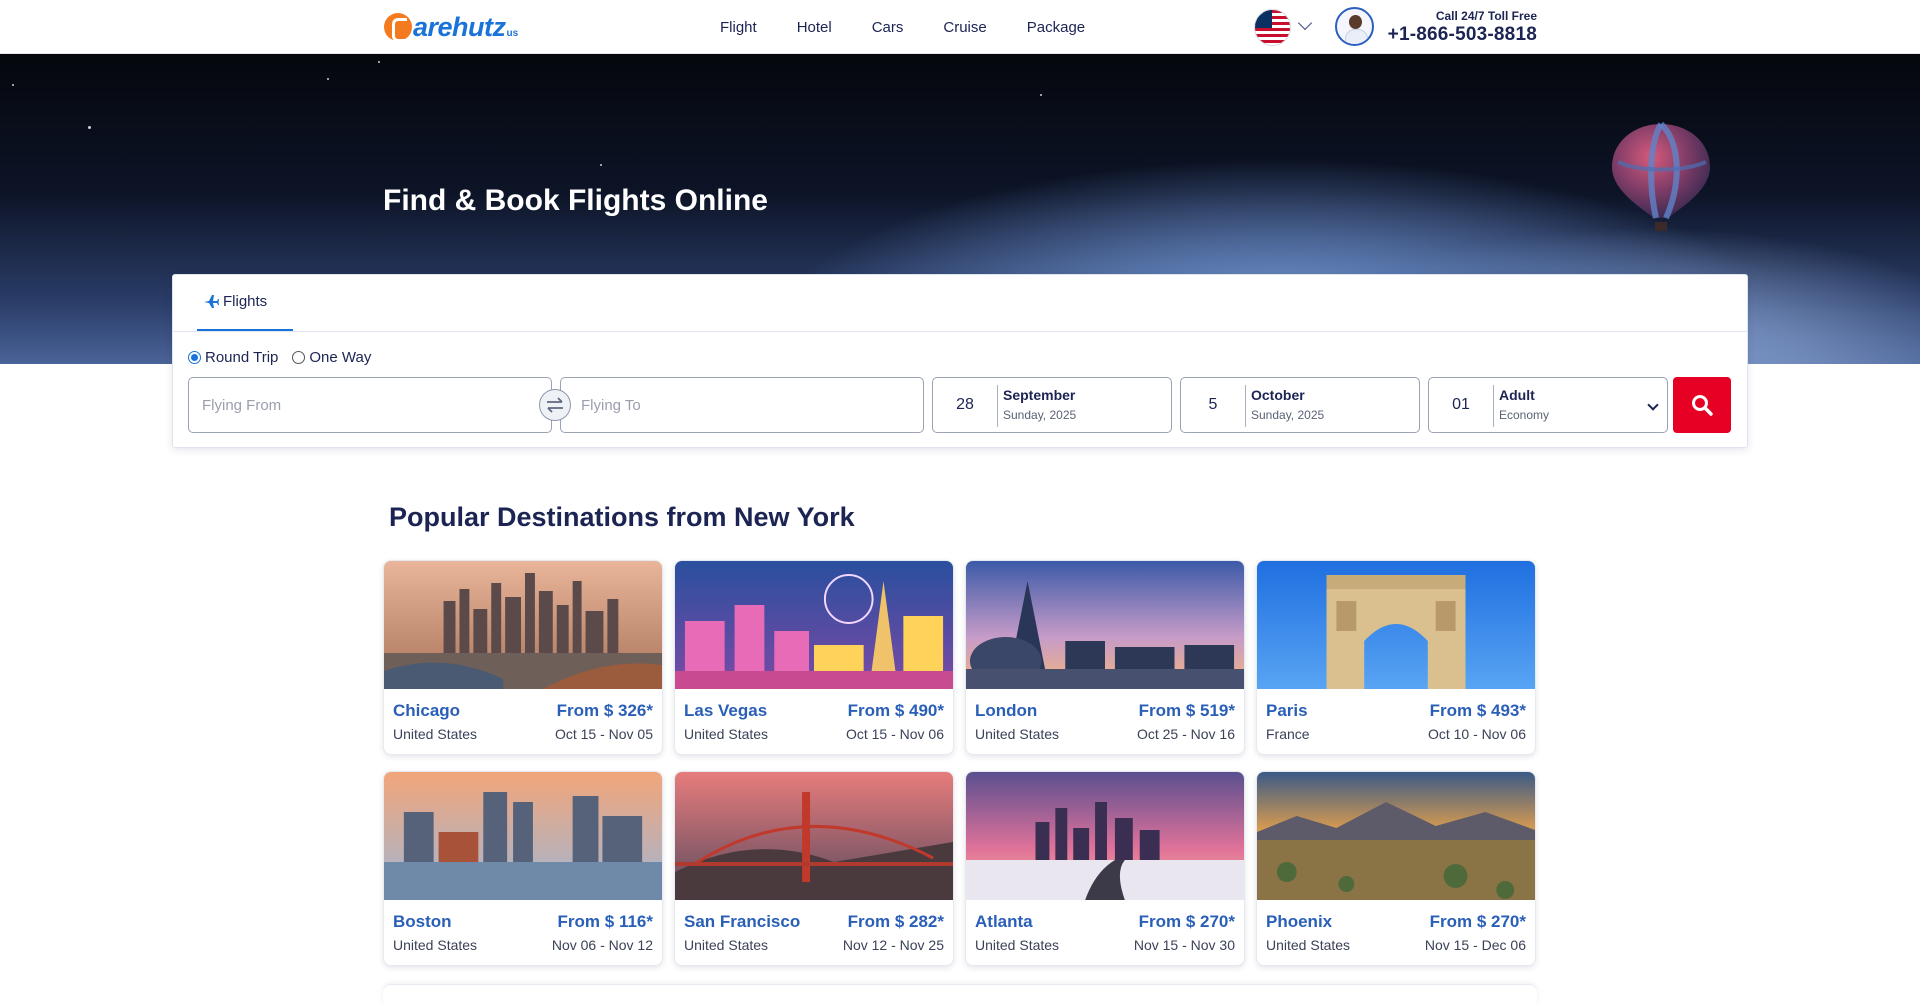 Image resolution: width=1920 pixels, height=1004 pixels. I want to click on card-price: From $ 270*, so click(1477, 921).